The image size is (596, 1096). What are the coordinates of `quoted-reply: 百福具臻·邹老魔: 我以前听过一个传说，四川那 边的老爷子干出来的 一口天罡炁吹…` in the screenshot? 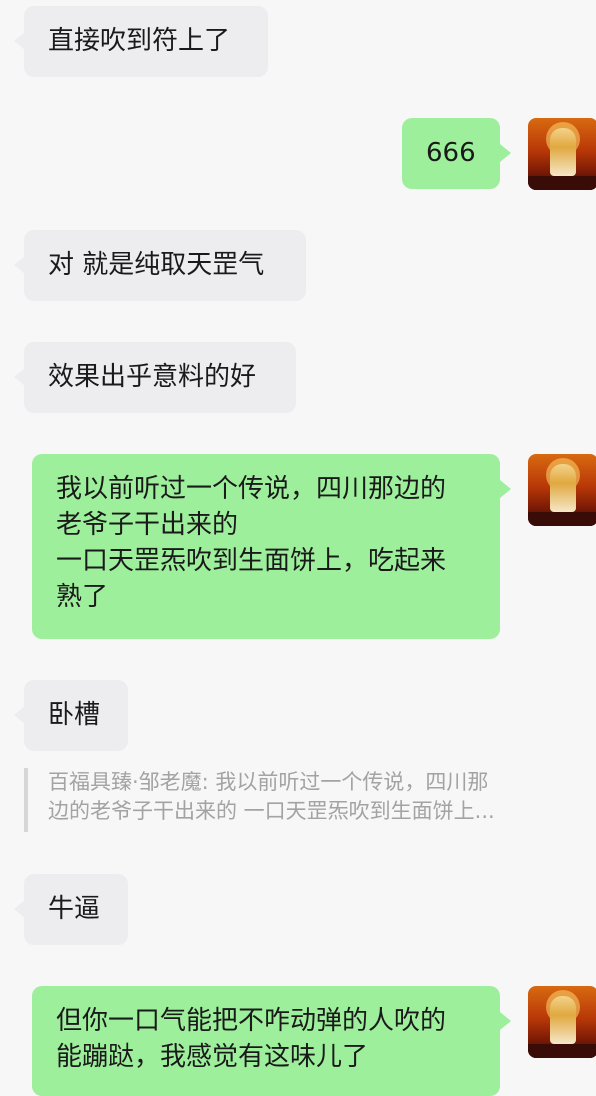 It's located at (294, 800).